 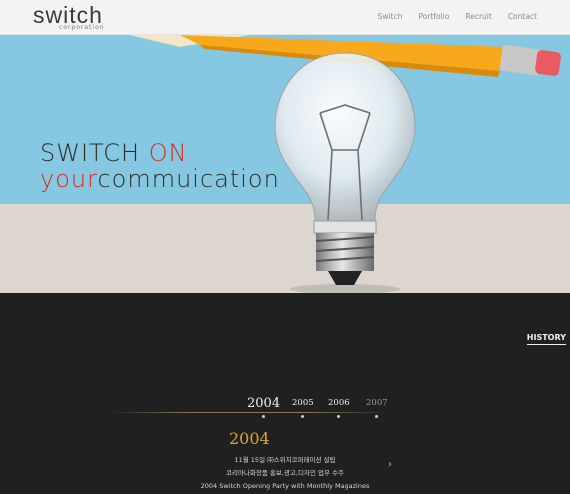 What do you see at coordinates (457, 16) in the screenshot?
I see `main-nav: Switch Portfolio Recruit Contact` at bounding box center [457, 16].